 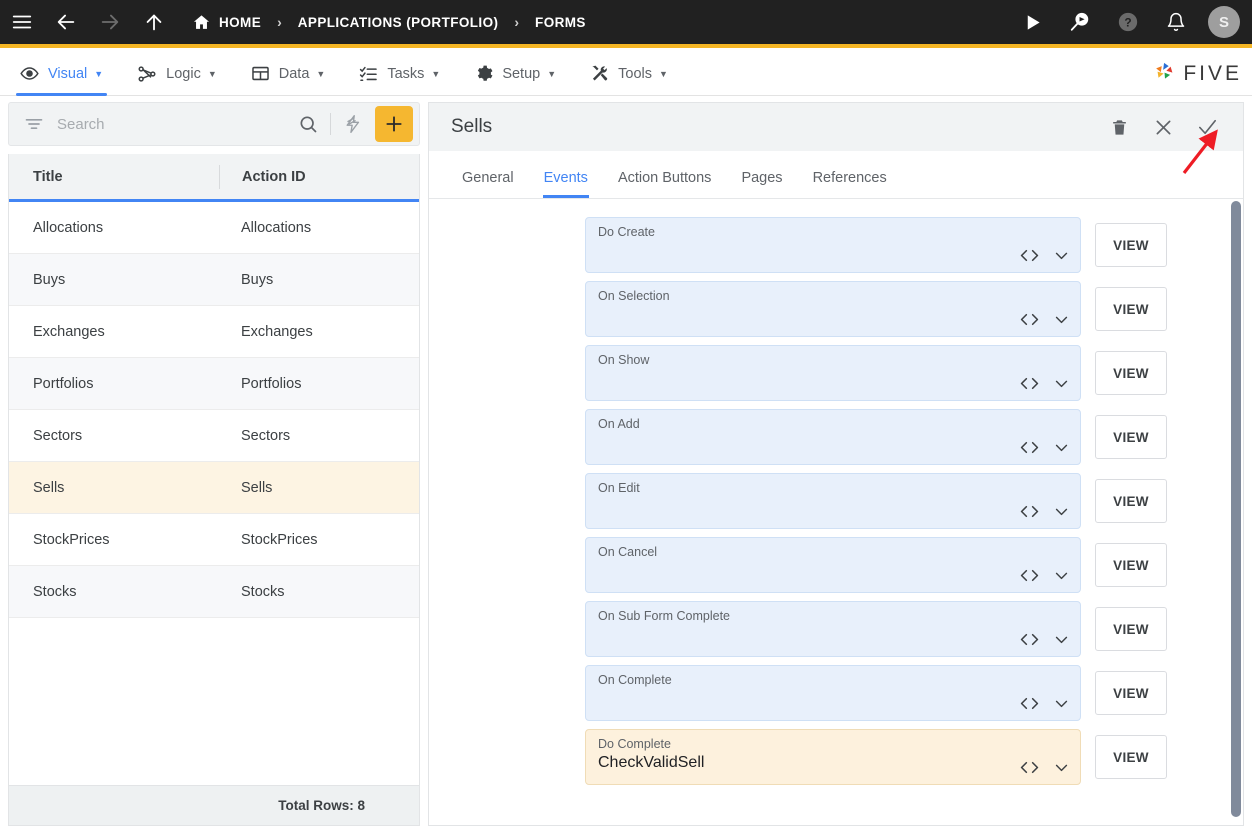 I want to click on filter-icon, so click(x=34, y=124).